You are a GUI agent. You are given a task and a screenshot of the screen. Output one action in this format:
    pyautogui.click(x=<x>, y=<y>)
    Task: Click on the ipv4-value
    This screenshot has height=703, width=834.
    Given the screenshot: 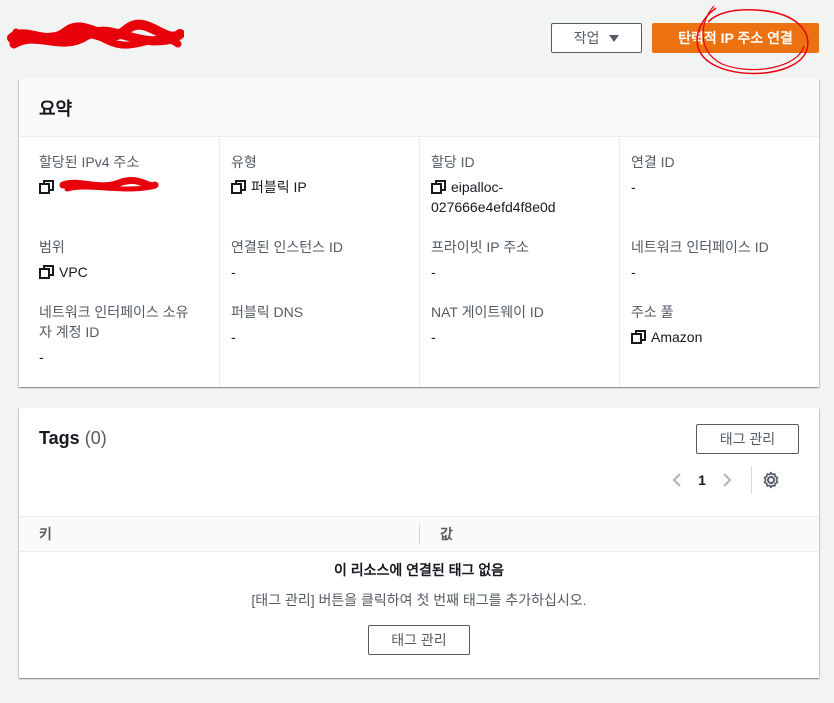 What is the action you would take?
    pyautogui.click(x=124, y=186)
    